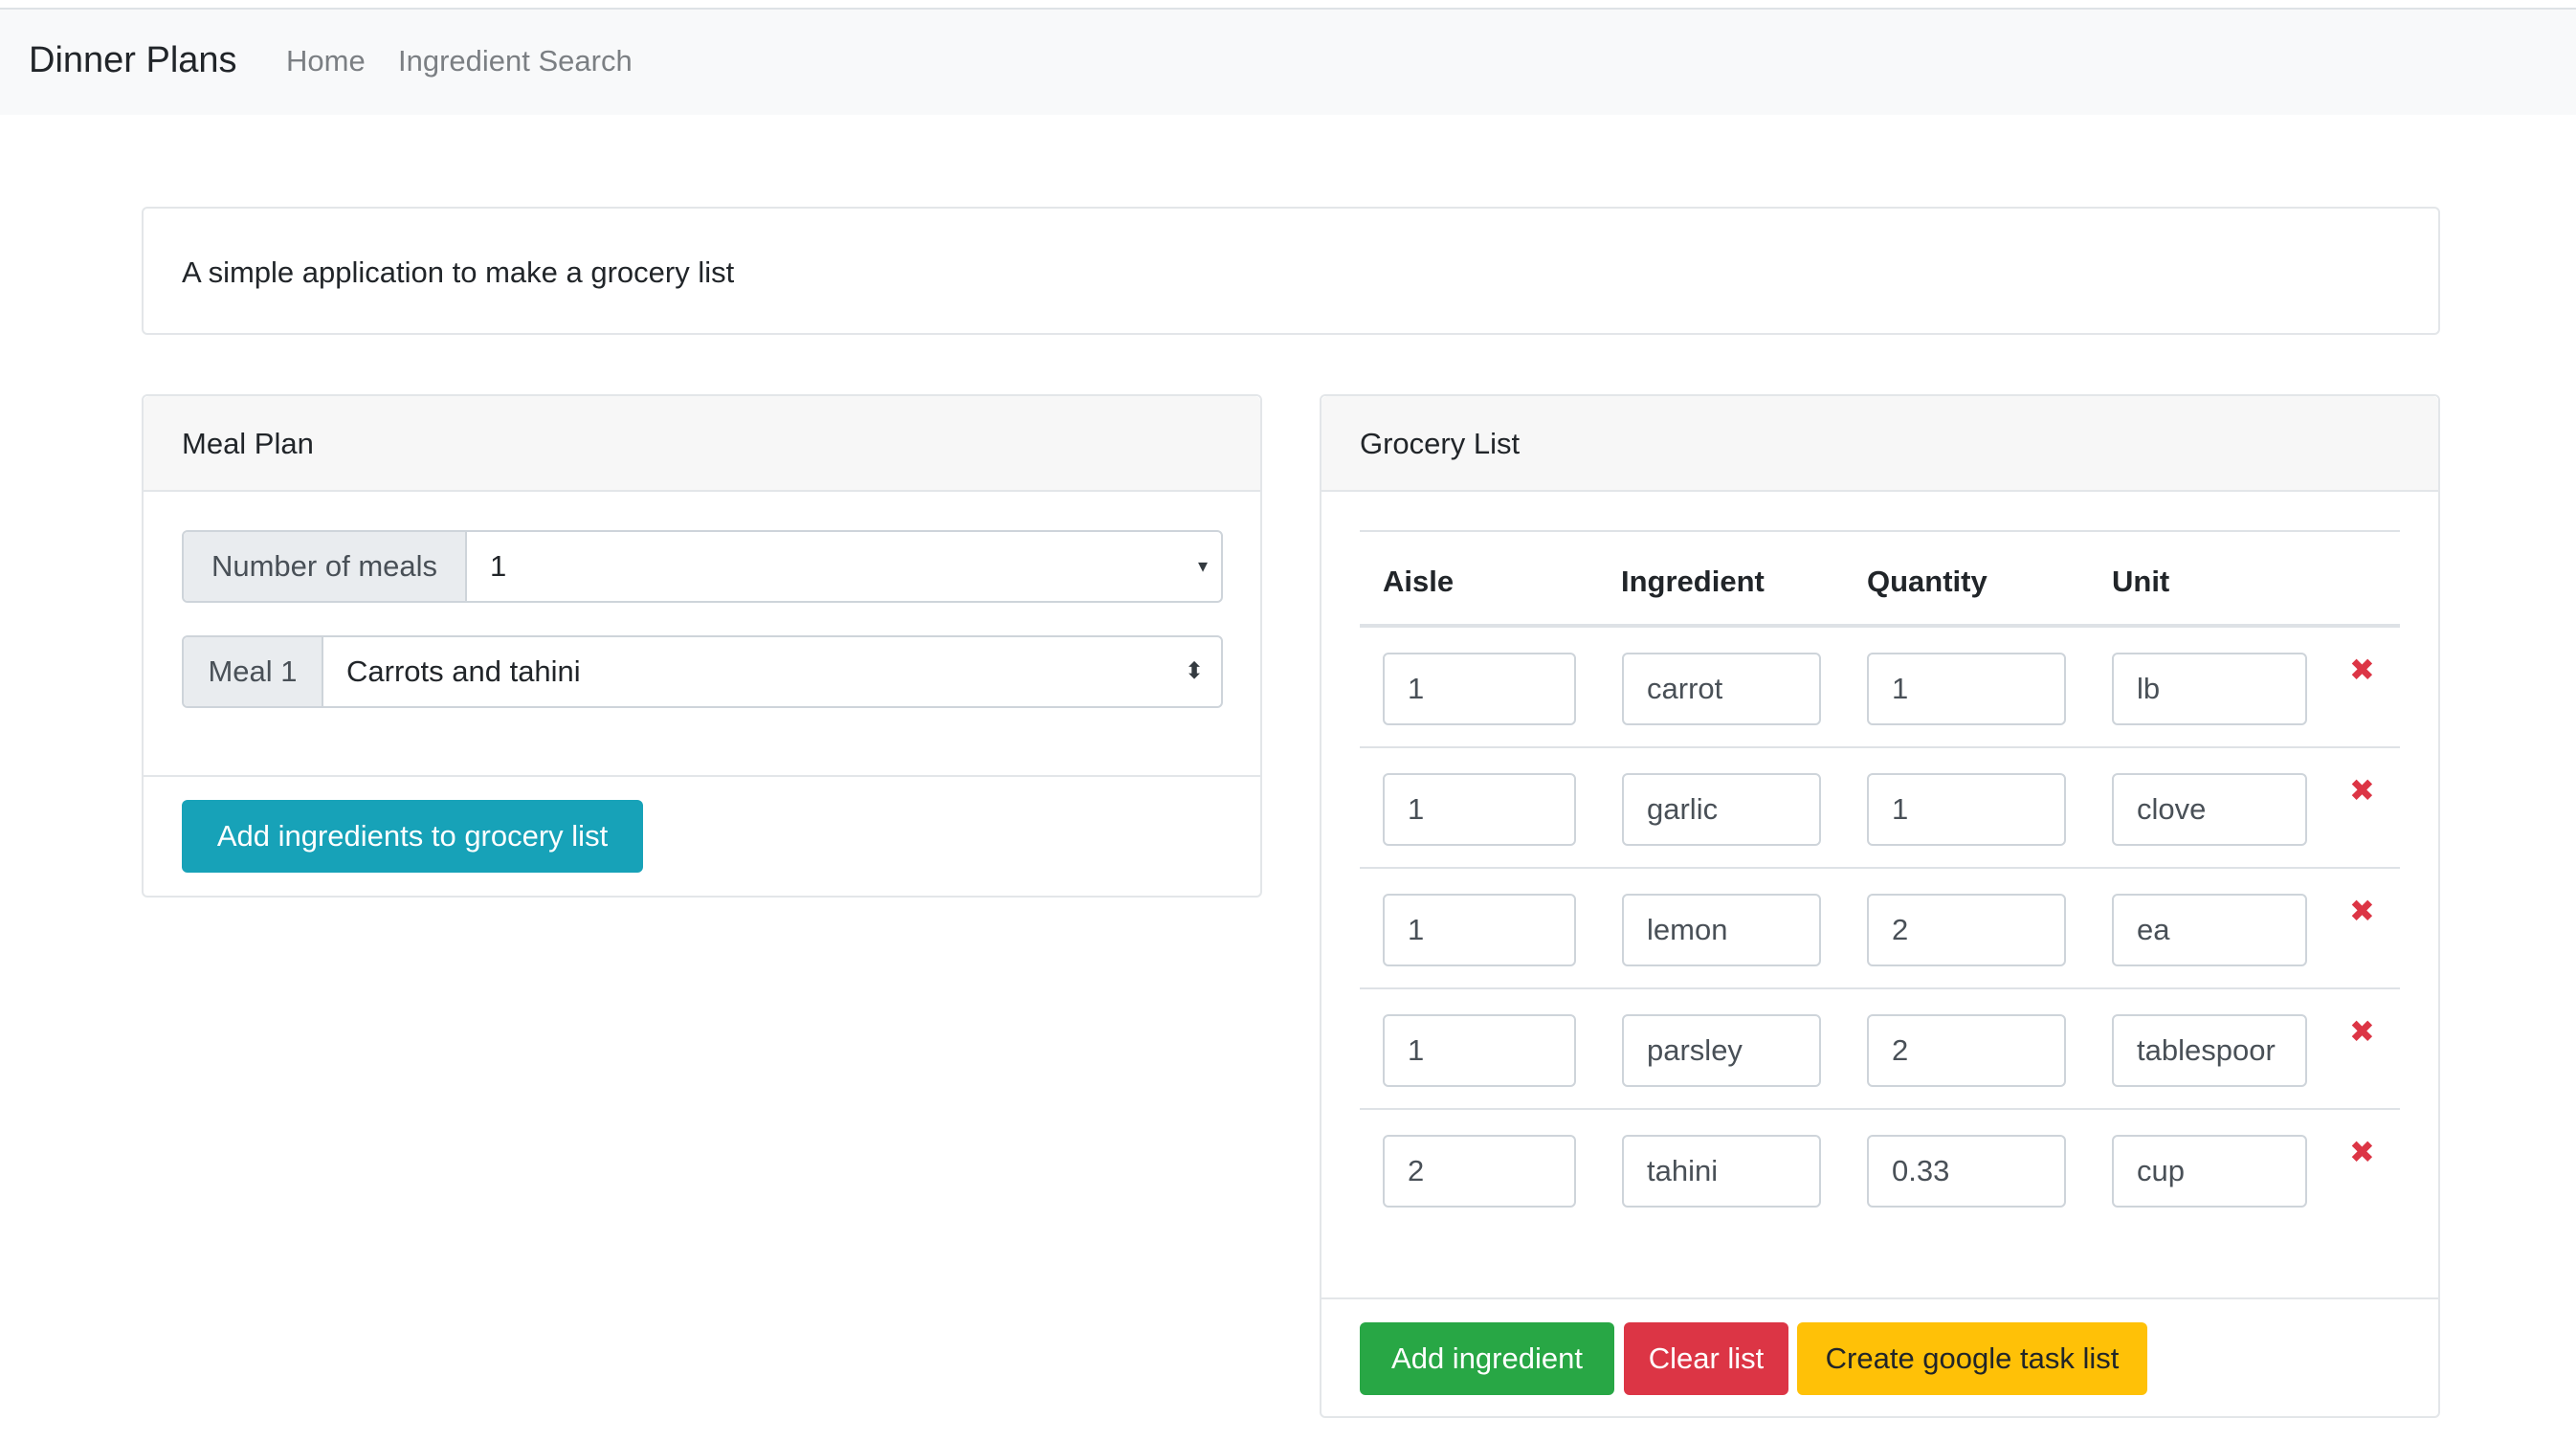 The width and height of the screenshot is (2576, 1441). I want to click on table-row: 1 garlic 1 clove ✖, so click(1880, 809).